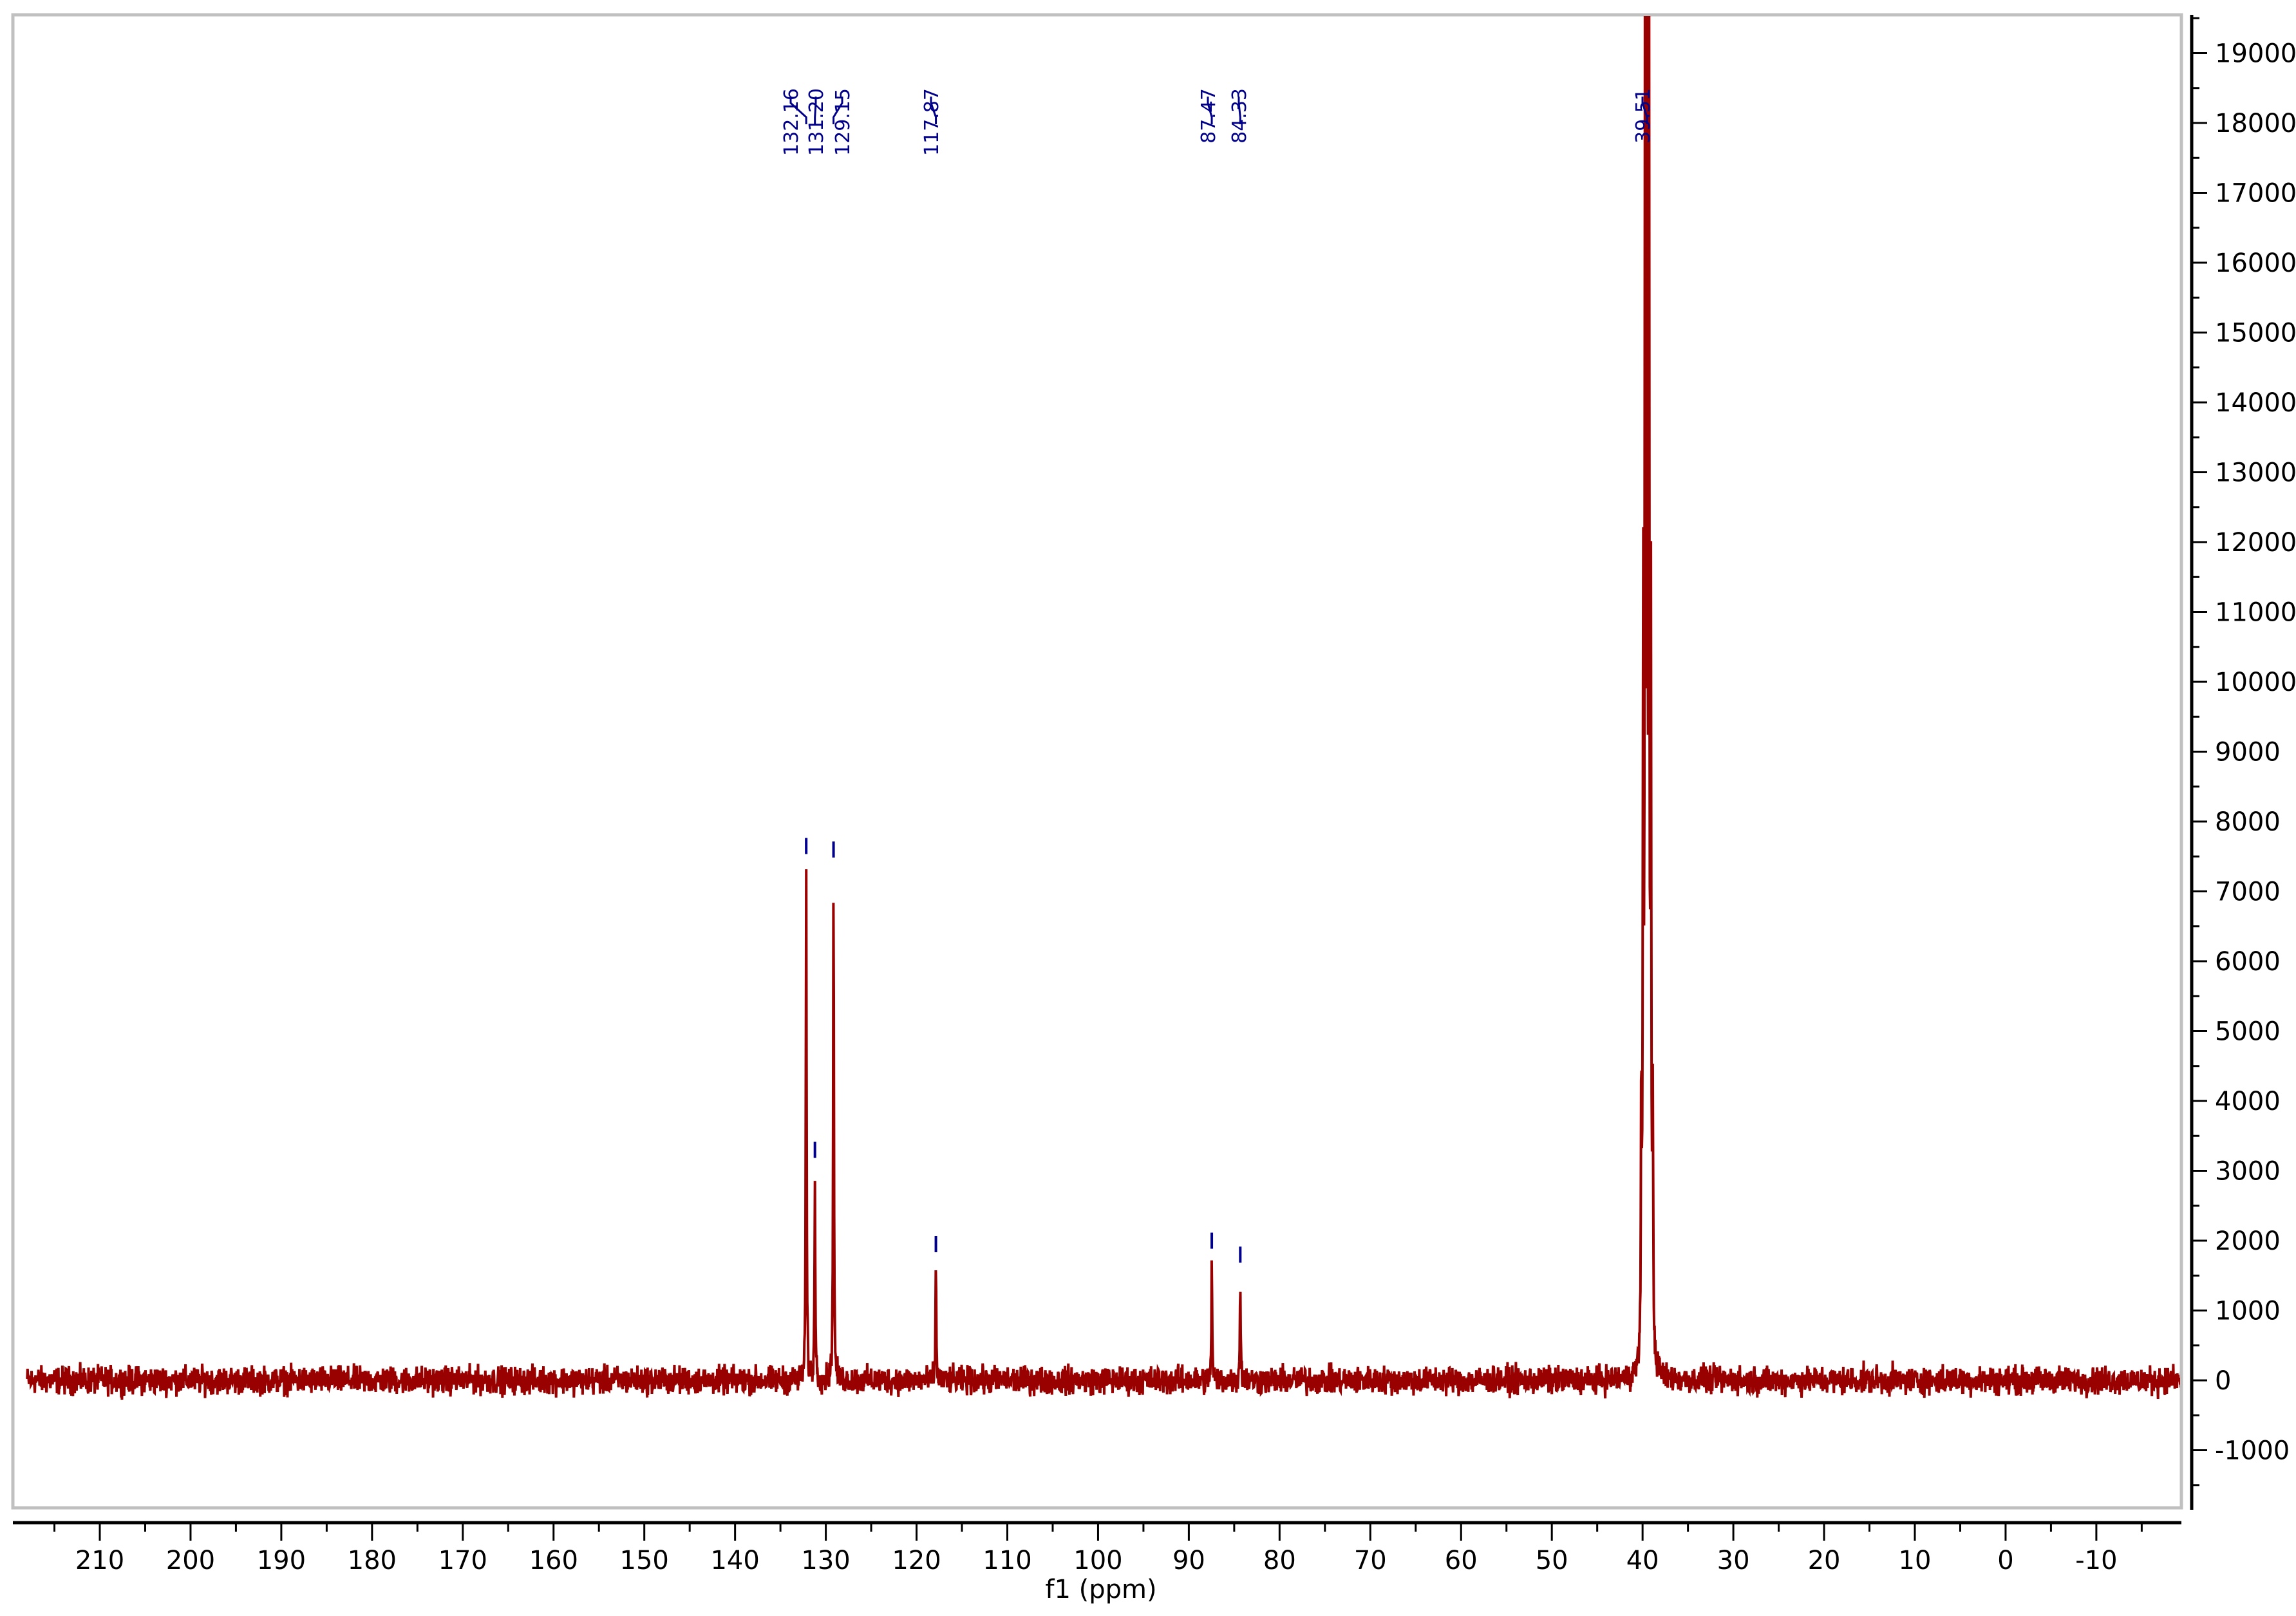  I want to click on x-tick-label: 170, so click(463, 1561).